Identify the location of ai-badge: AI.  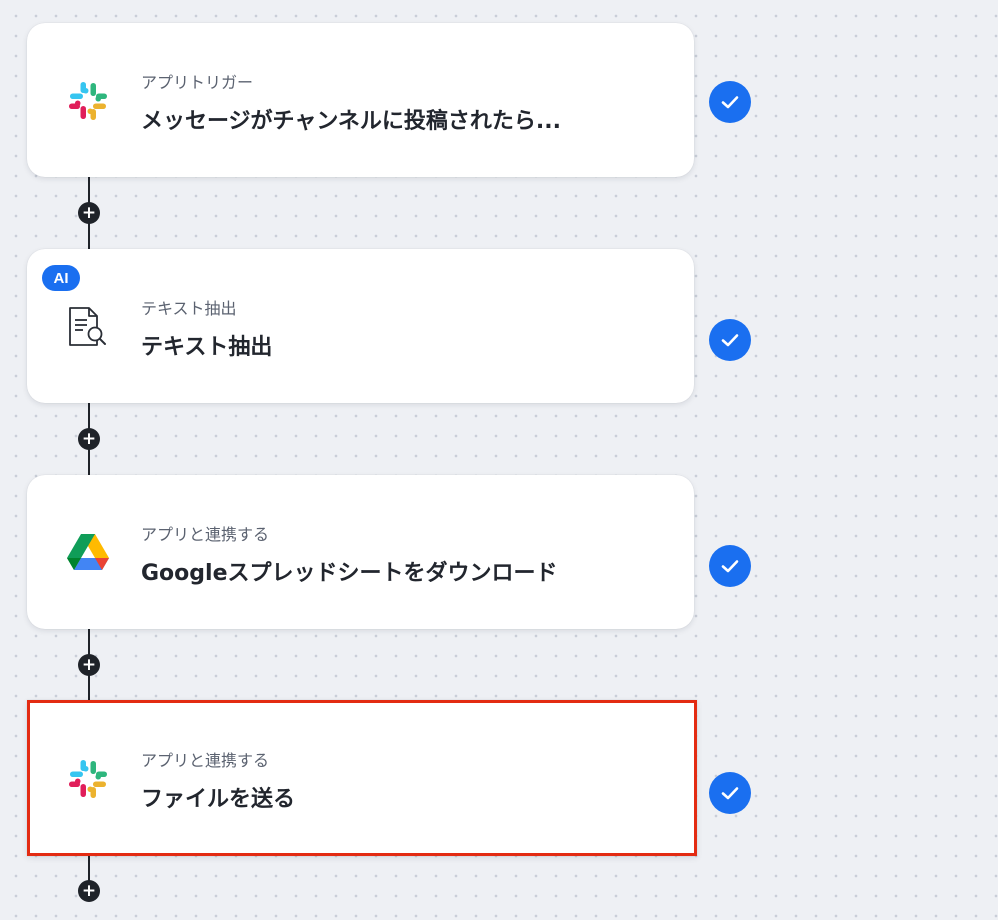
(61, 278).